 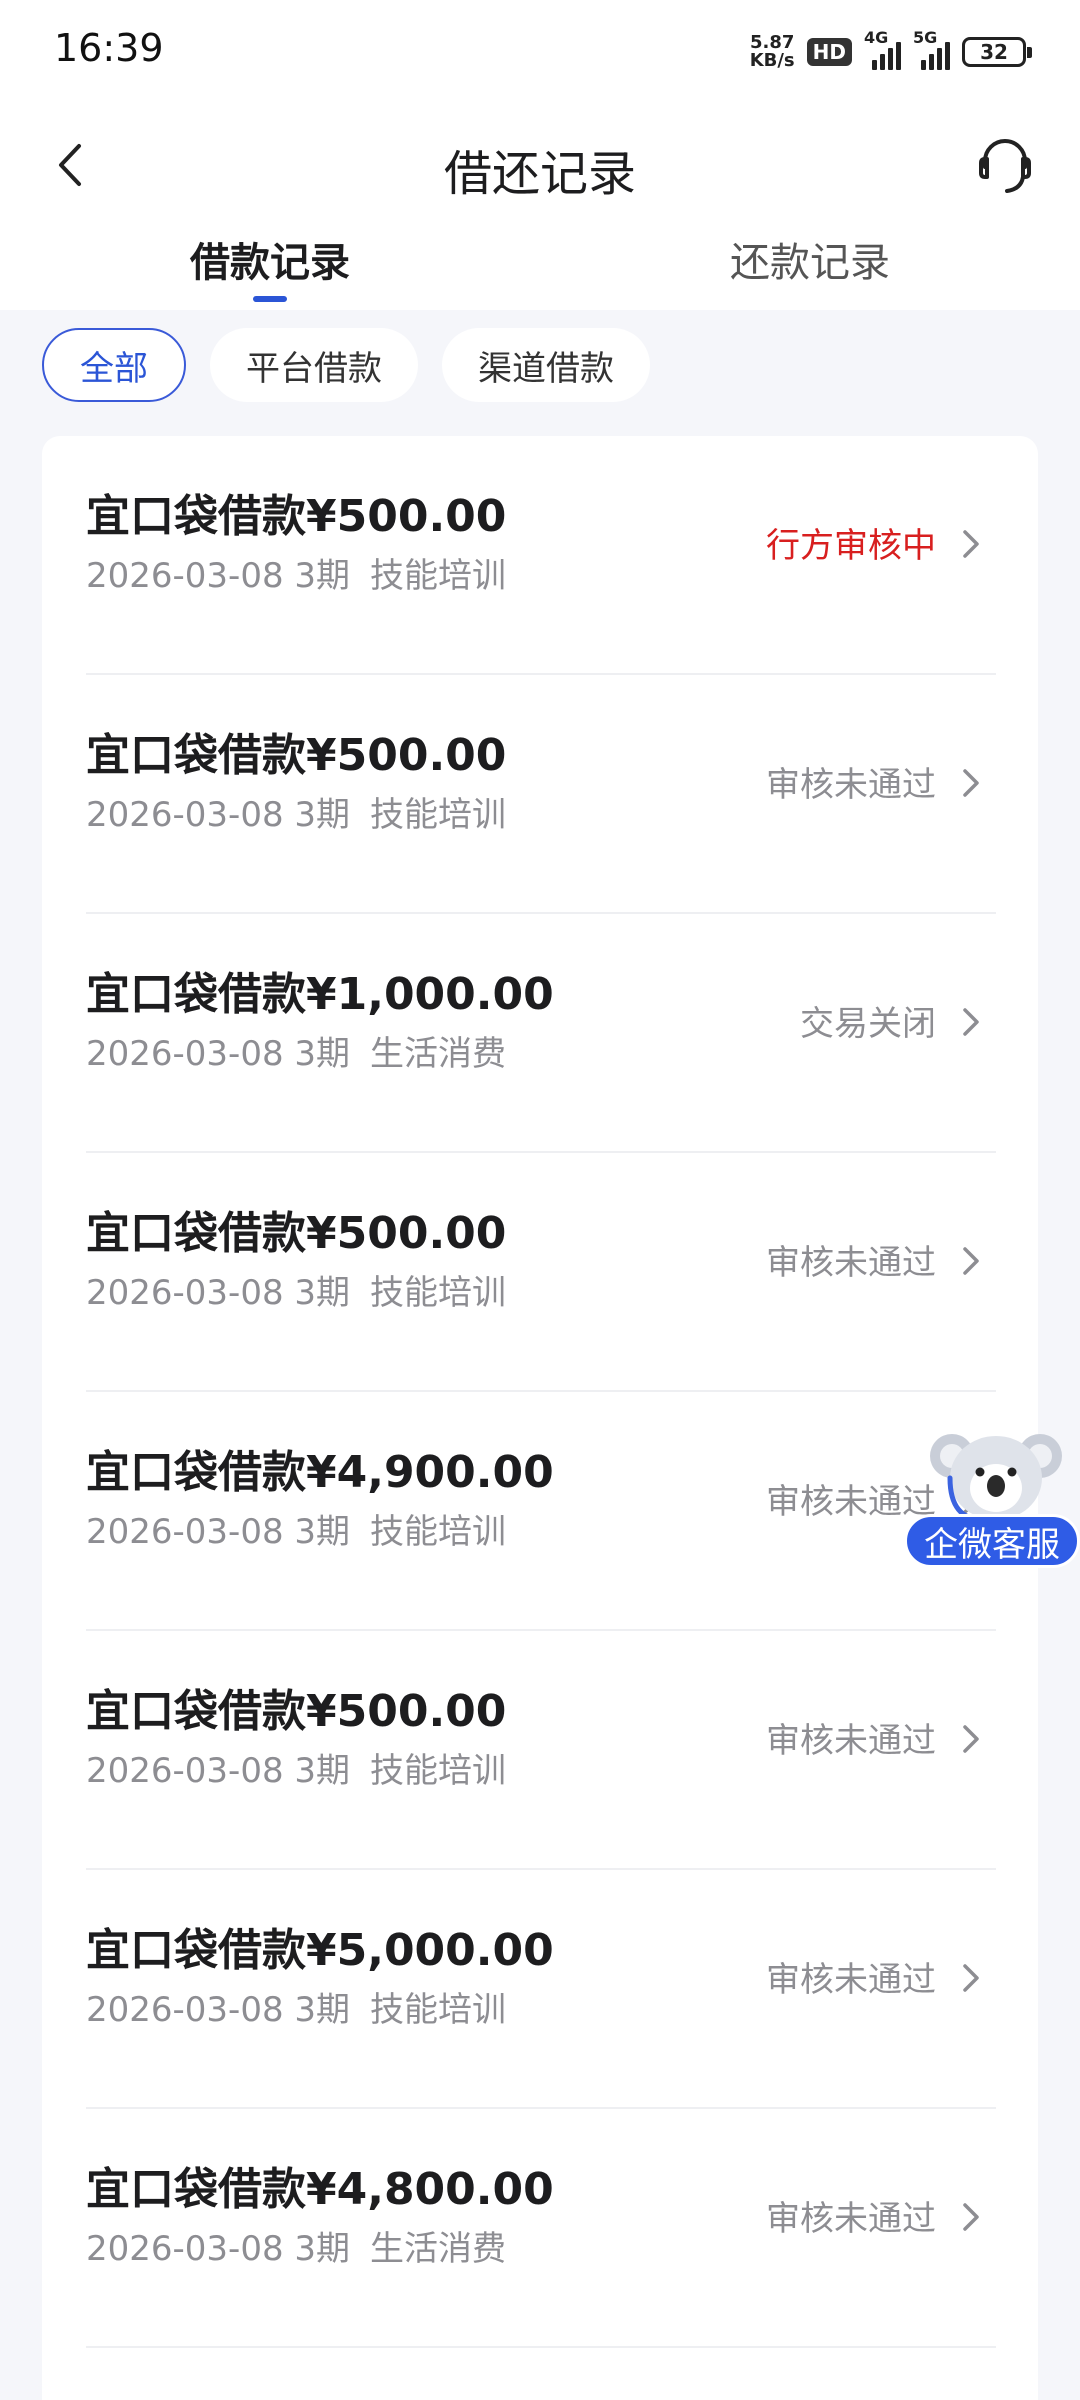 What do you see at coordinates (546, 365) in the screenshot?
I see `filter-channel-loan: 渠道借款` at bounding box center [546, 365].